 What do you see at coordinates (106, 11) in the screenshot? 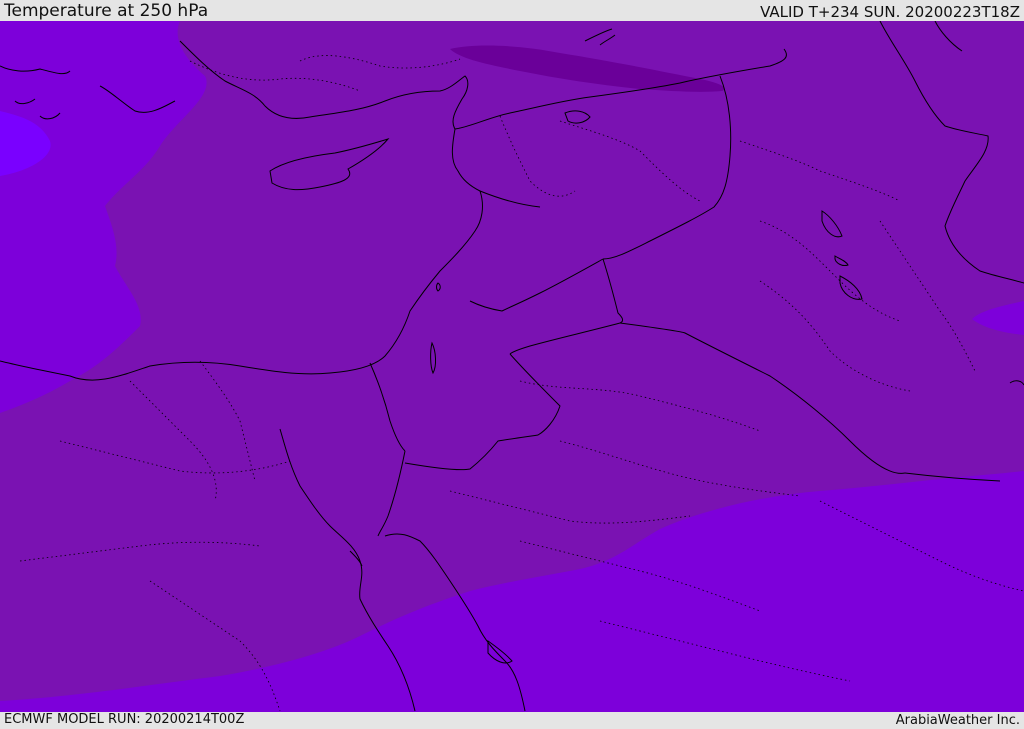
I see `map-title: Temperature at 250 hPa` at bounding box center [106, 11].